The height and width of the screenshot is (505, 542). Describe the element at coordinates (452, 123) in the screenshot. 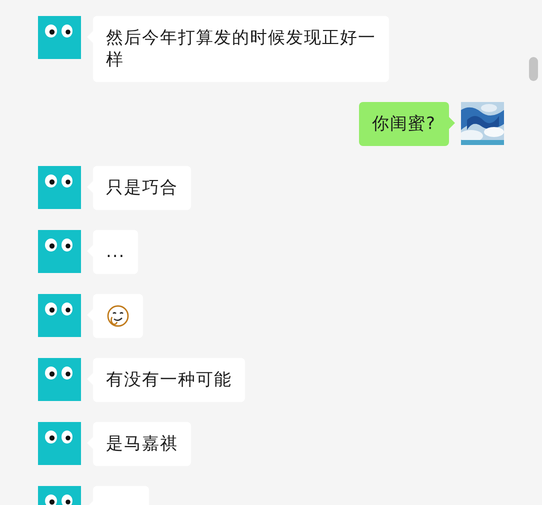

I see `bubble-tail` at that location.